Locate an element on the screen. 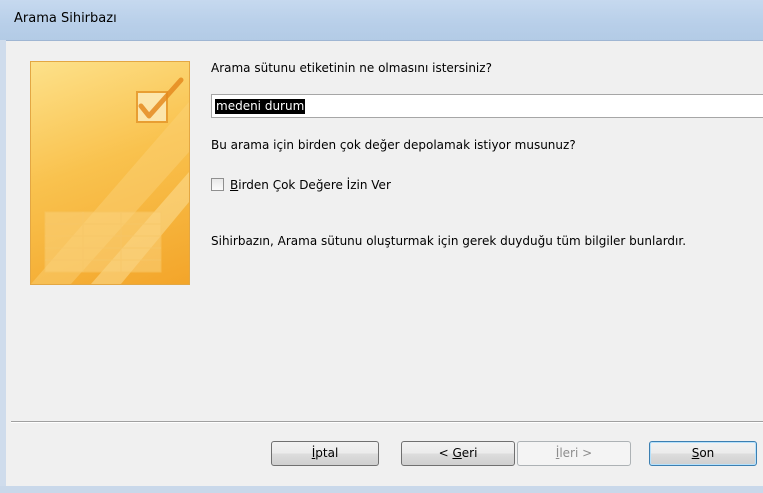 Image resolution: width=763 pixels, height=493 pixels. label-input: medeni durum is located at coordinates (487, 106).